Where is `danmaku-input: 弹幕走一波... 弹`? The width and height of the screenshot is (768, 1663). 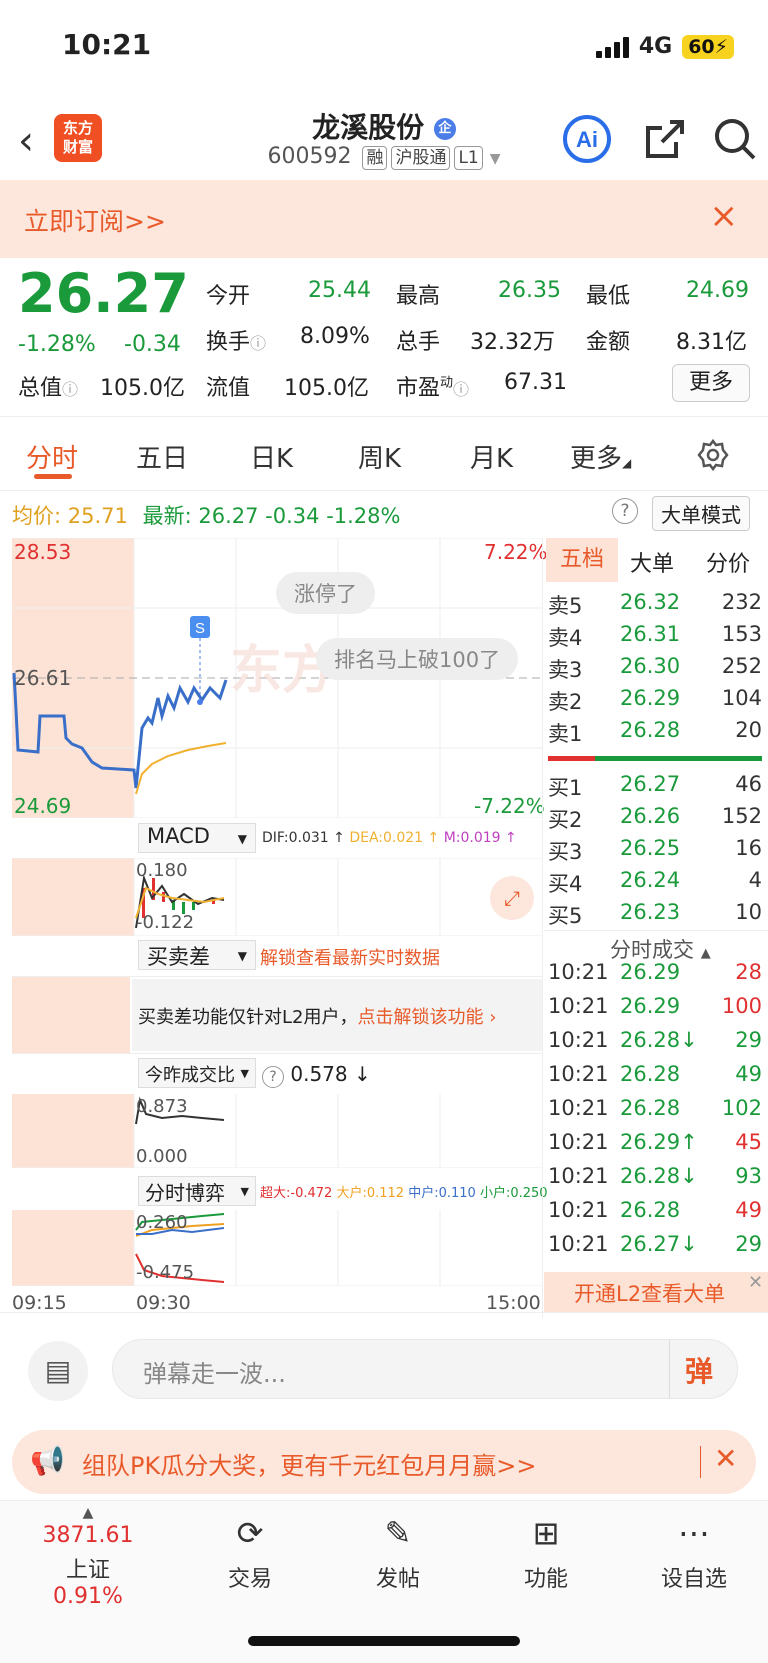
danmaku-input: 弹幕走一波... 弹 is located at coordinates (425, 1369).